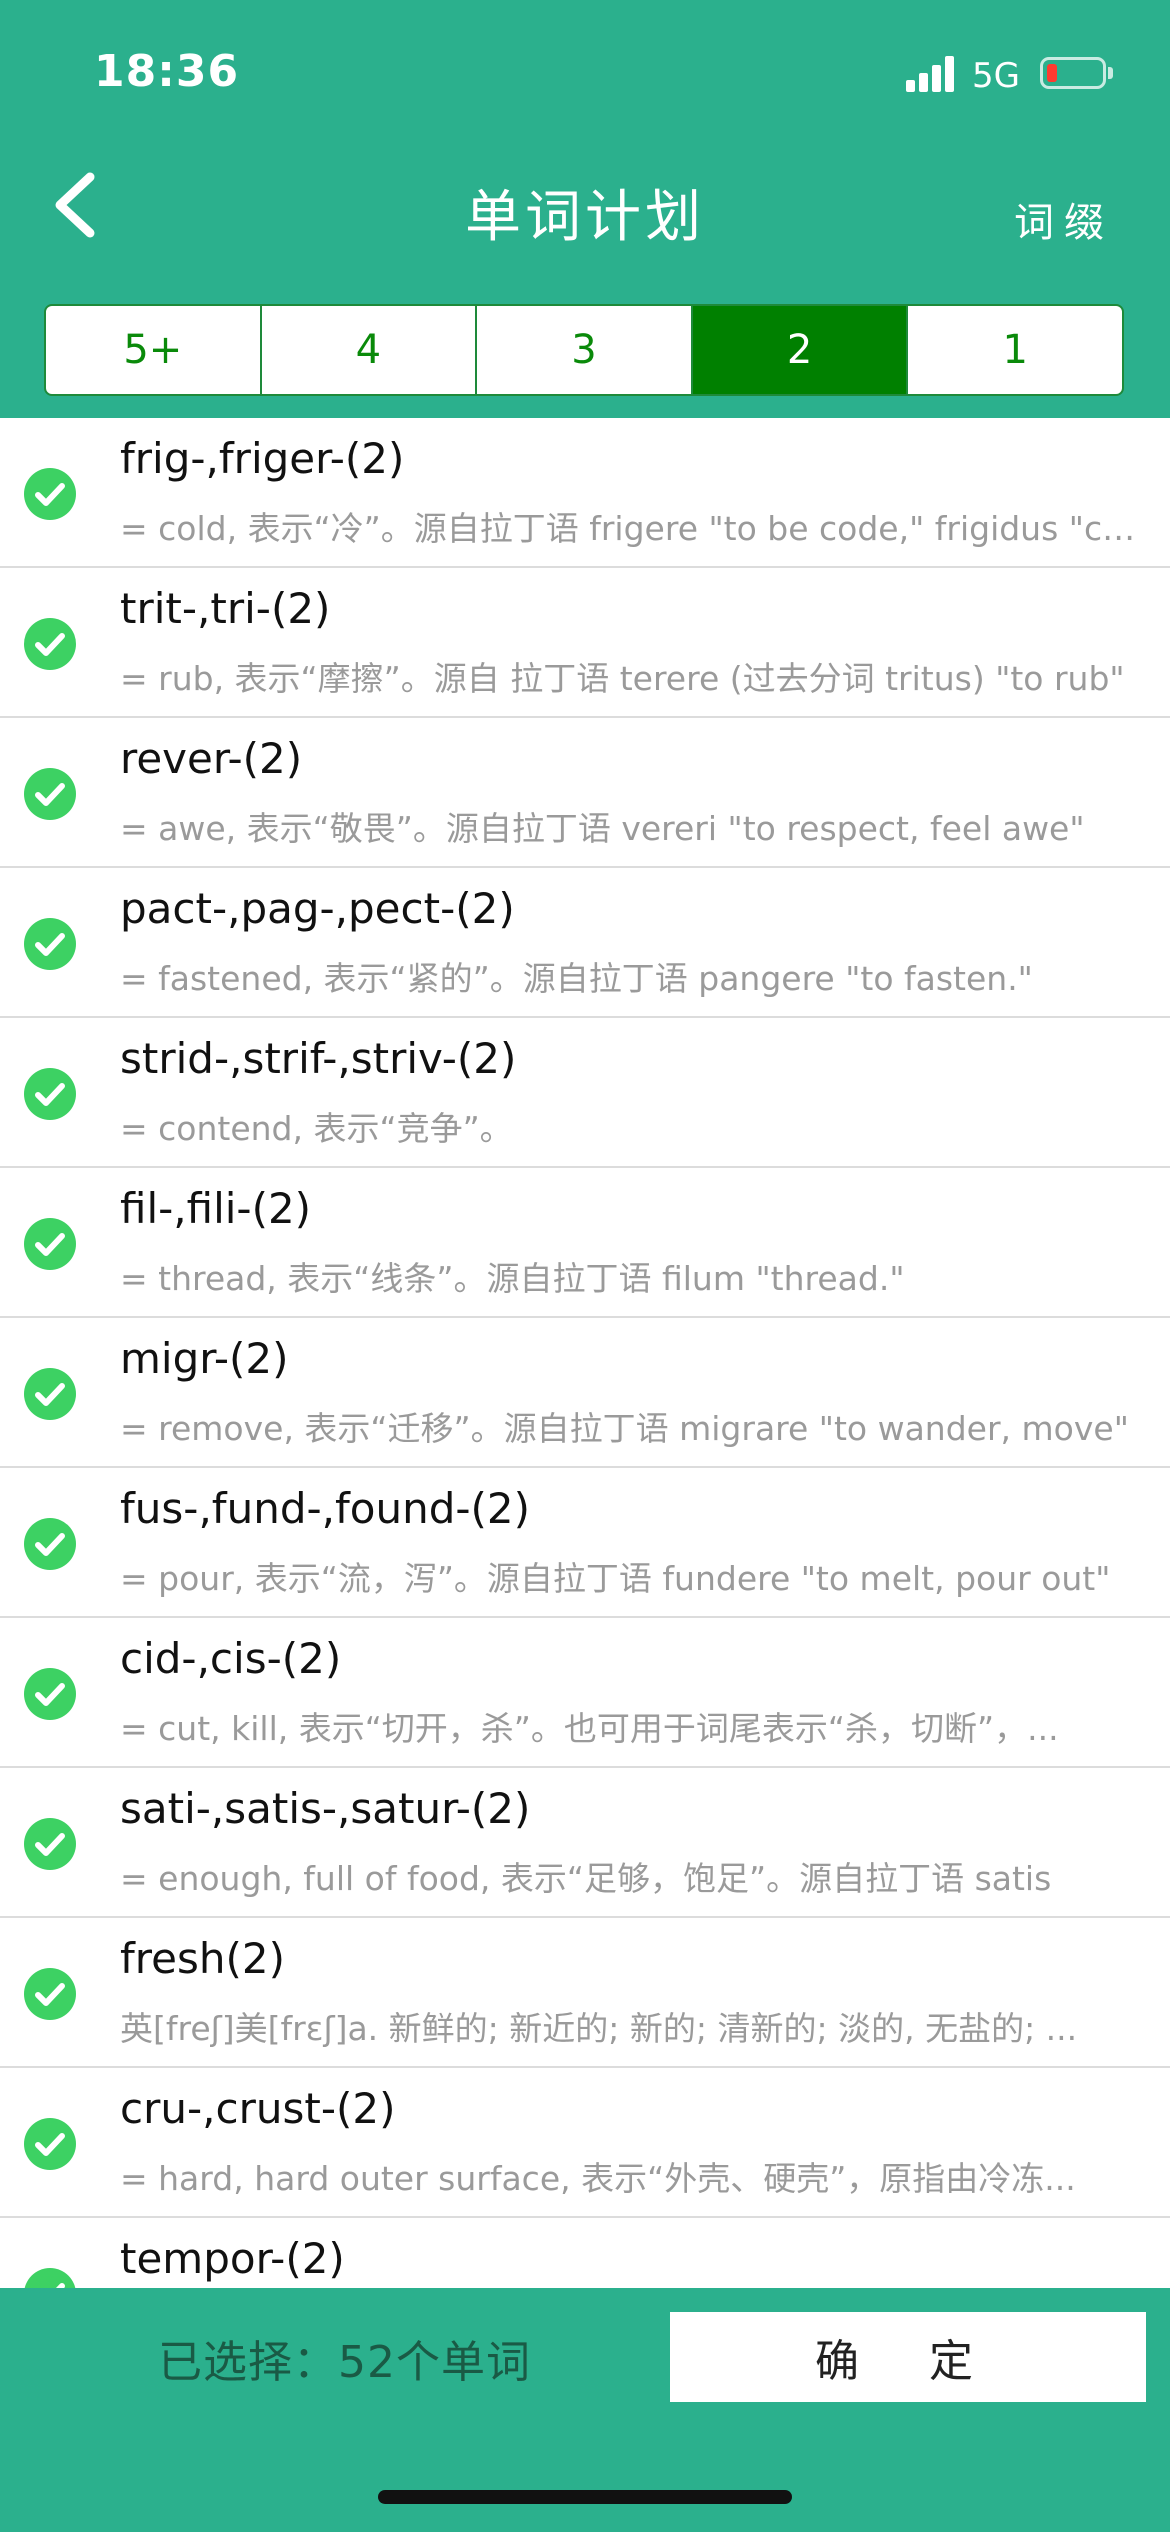 The width and height of the screenshot is (1170, 2532). I want to click on group-tabs: 5+ 4 3 2 1, so click(584, 350).